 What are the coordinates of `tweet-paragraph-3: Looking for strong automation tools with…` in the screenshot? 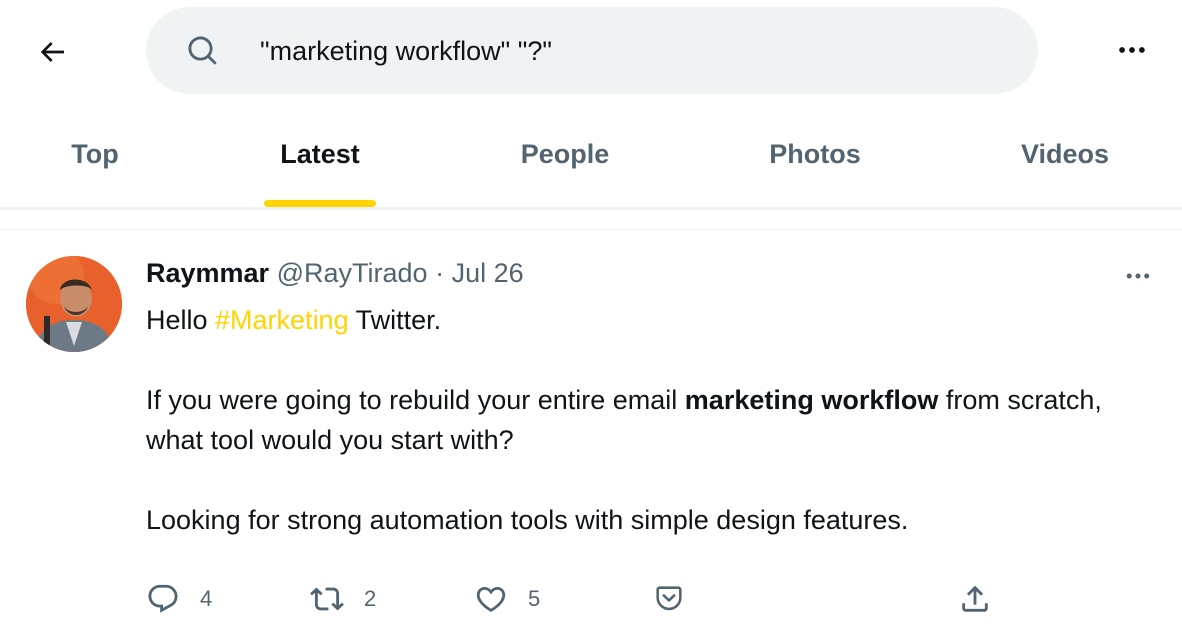 It's located at (527, 520).